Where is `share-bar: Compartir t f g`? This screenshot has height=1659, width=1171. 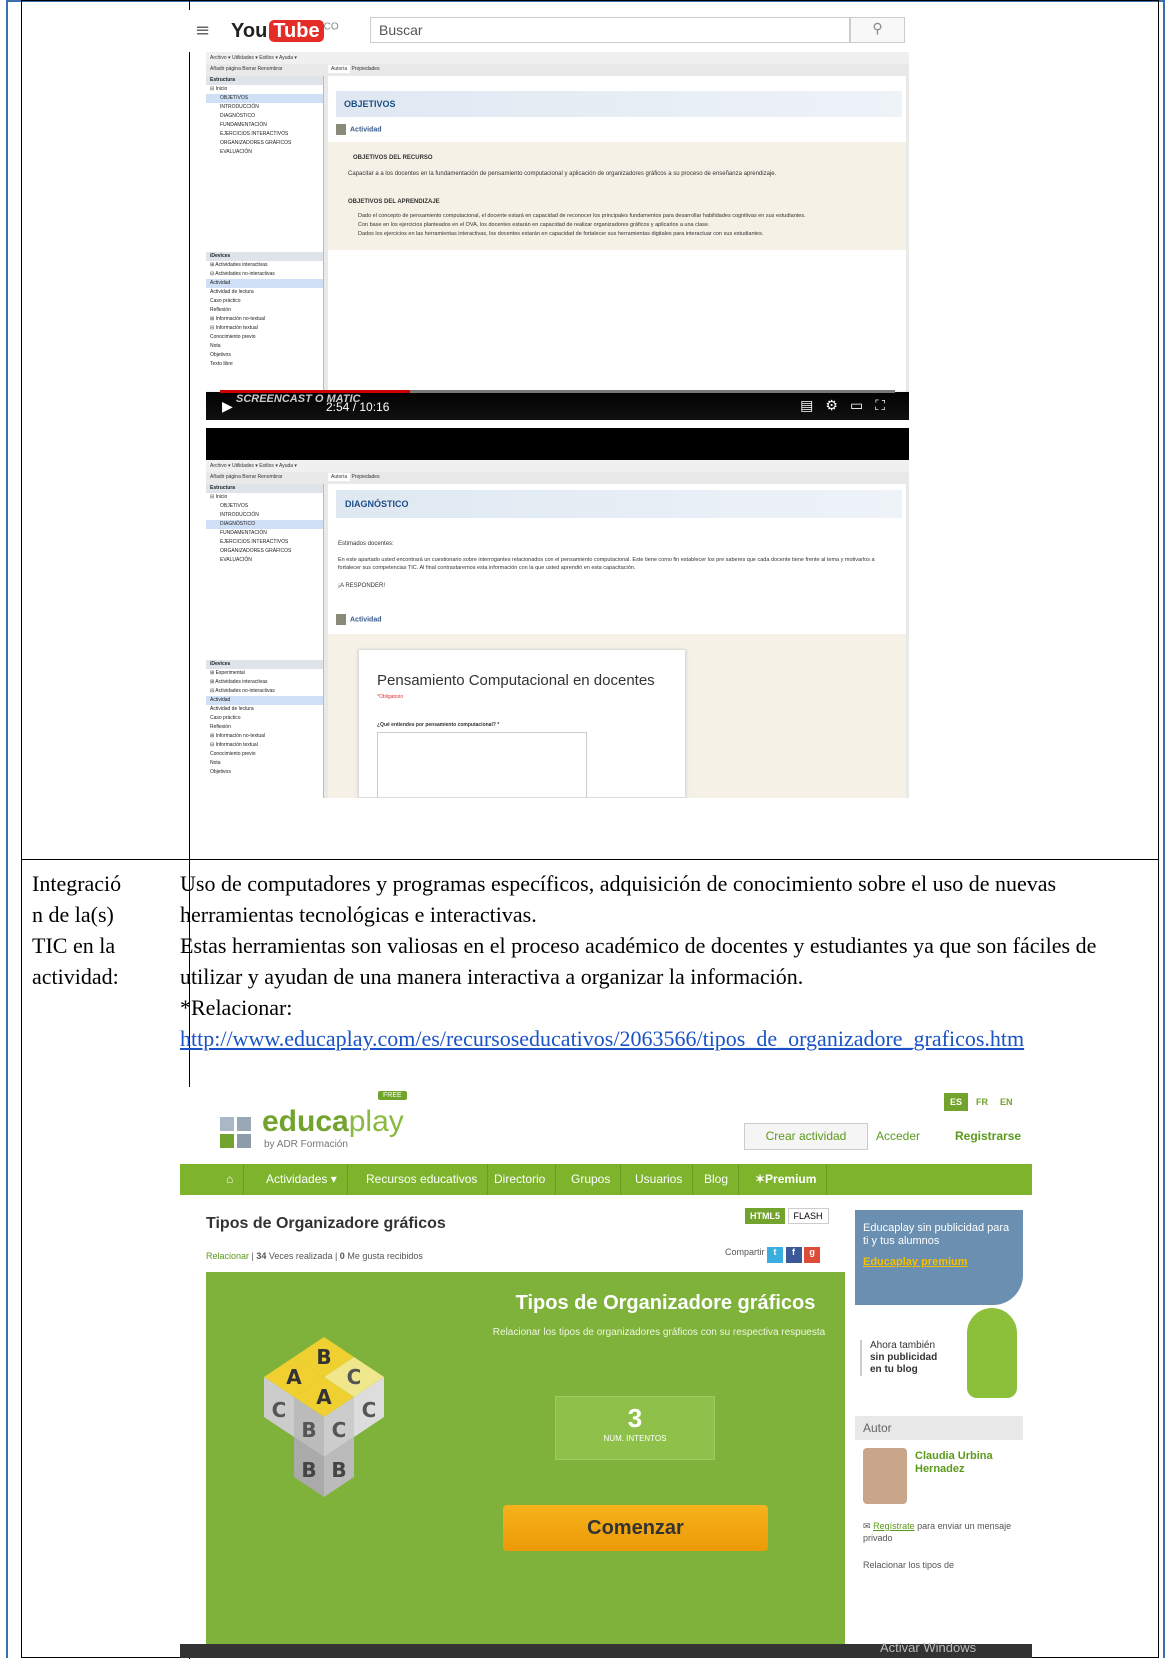
share-bar: Compartir t f g is located at coordinates (773, 1255).